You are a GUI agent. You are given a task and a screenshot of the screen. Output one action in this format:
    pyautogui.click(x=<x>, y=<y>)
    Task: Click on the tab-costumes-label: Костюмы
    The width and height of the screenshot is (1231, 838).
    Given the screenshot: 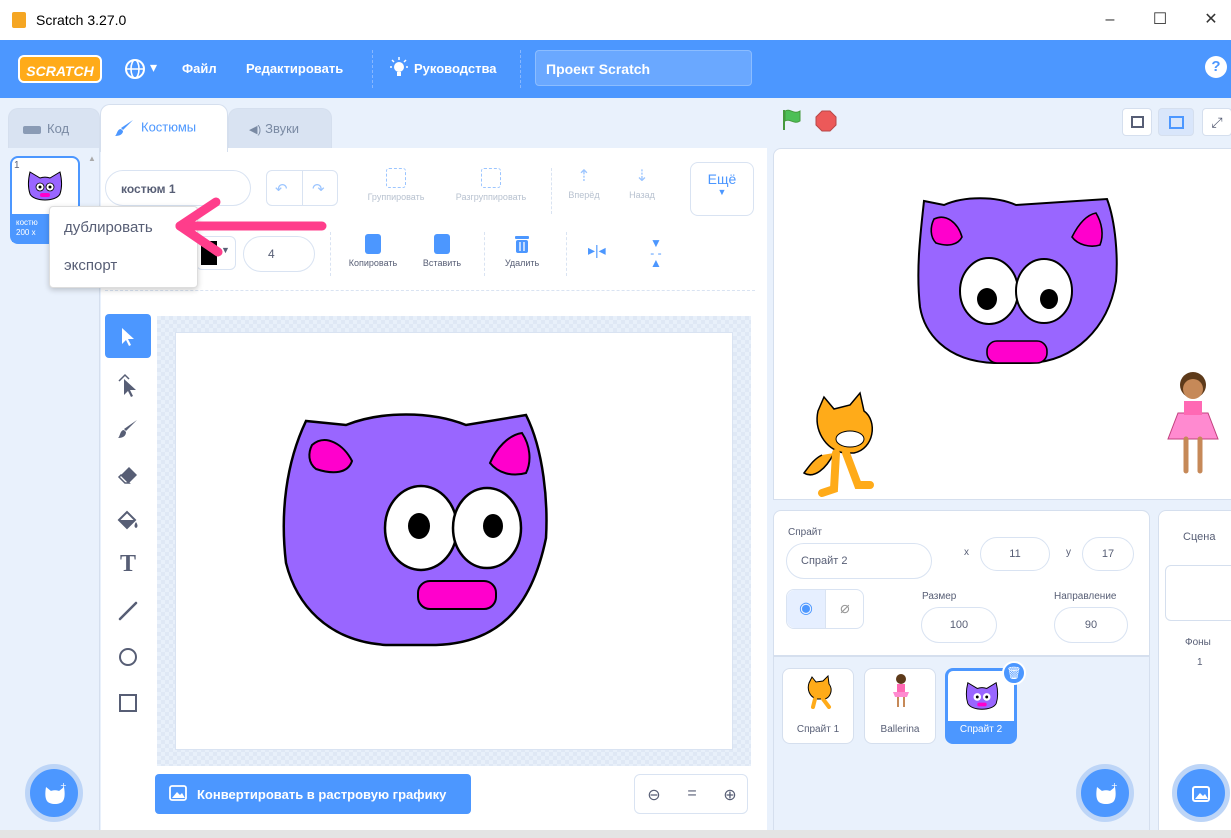 What is the action you would take?
    pyautogui.click(x=169, y=127)
    